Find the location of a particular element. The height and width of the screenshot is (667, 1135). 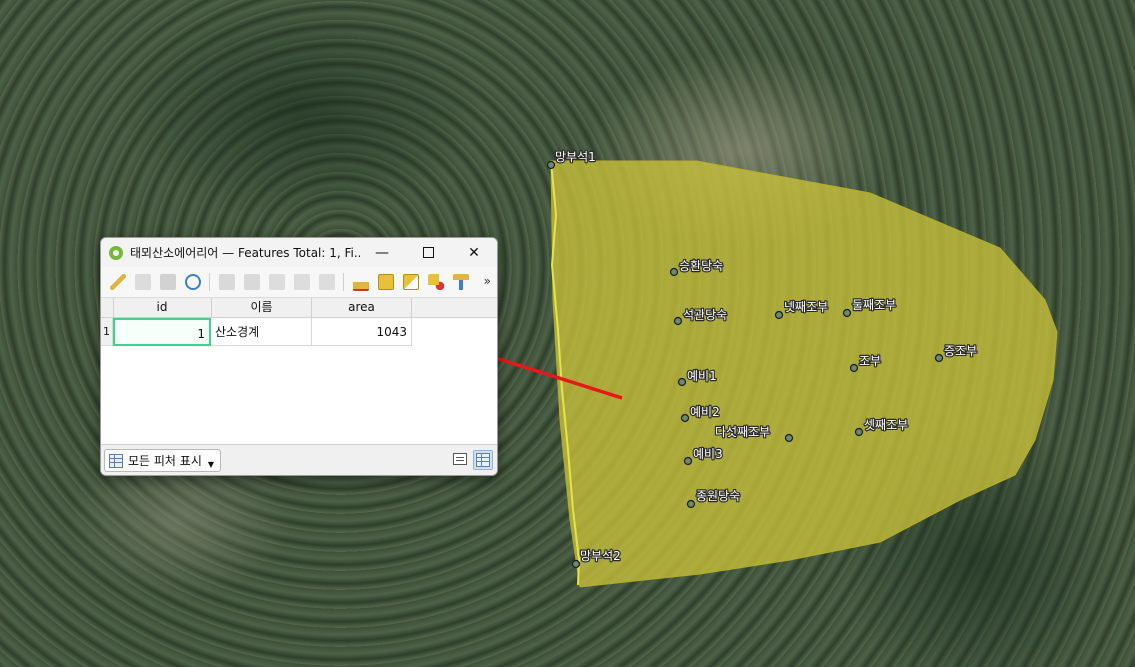

invert-selection-icon is located at coordinates (411, 282).